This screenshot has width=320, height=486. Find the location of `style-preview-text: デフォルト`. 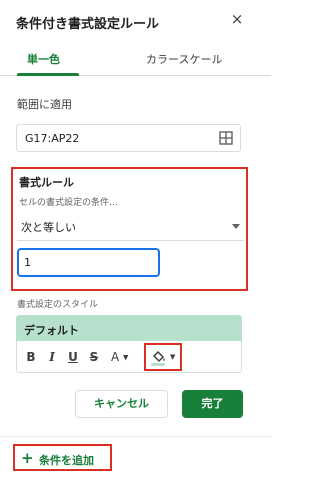

style-preview-text: デフォルト is located at coordinates (51, 330).